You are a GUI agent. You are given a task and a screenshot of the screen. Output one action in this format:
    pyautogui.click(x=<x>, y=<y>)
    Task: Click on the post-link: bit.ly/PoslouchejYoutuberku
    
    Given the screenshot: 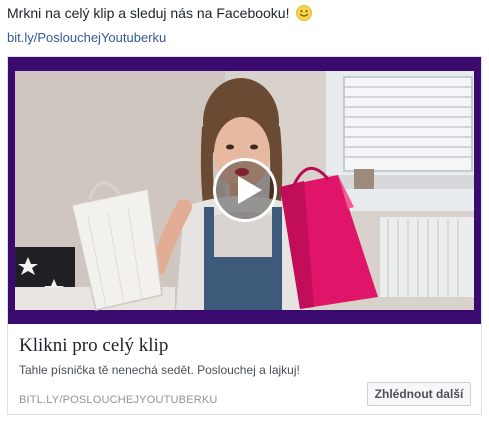 What is the action you would take?
    pyautogui.click(x=86, y=37)
    